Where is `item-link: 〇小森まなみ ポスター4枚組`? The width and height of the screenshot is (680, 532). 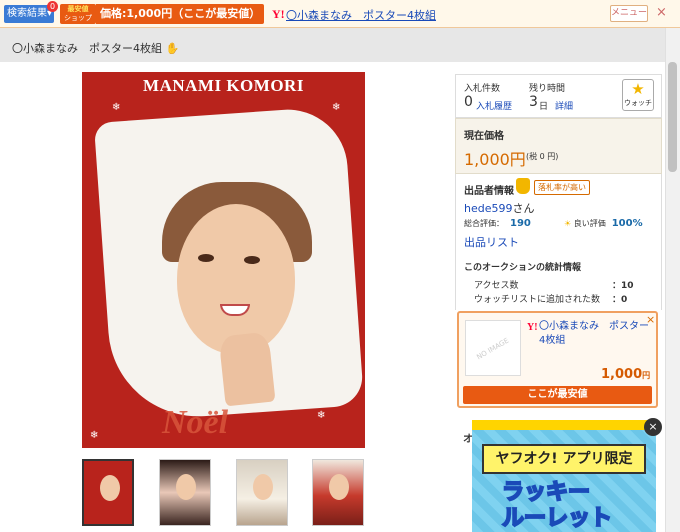 item-link: 〇小森まなみ ポスター4枚組 is located at coordinates (361, 15).